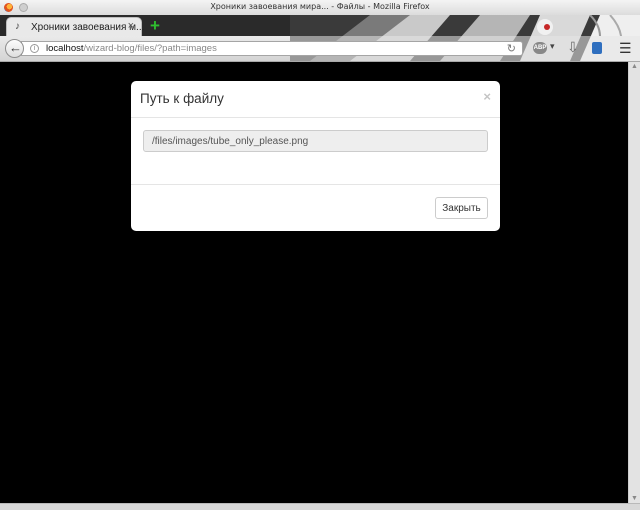 This screenshot has height=510, width=640. Describe the element at coordinates (150, 48) in the screenshot. I see `url-path: /wizard-blog/files/?path=images` at that location.